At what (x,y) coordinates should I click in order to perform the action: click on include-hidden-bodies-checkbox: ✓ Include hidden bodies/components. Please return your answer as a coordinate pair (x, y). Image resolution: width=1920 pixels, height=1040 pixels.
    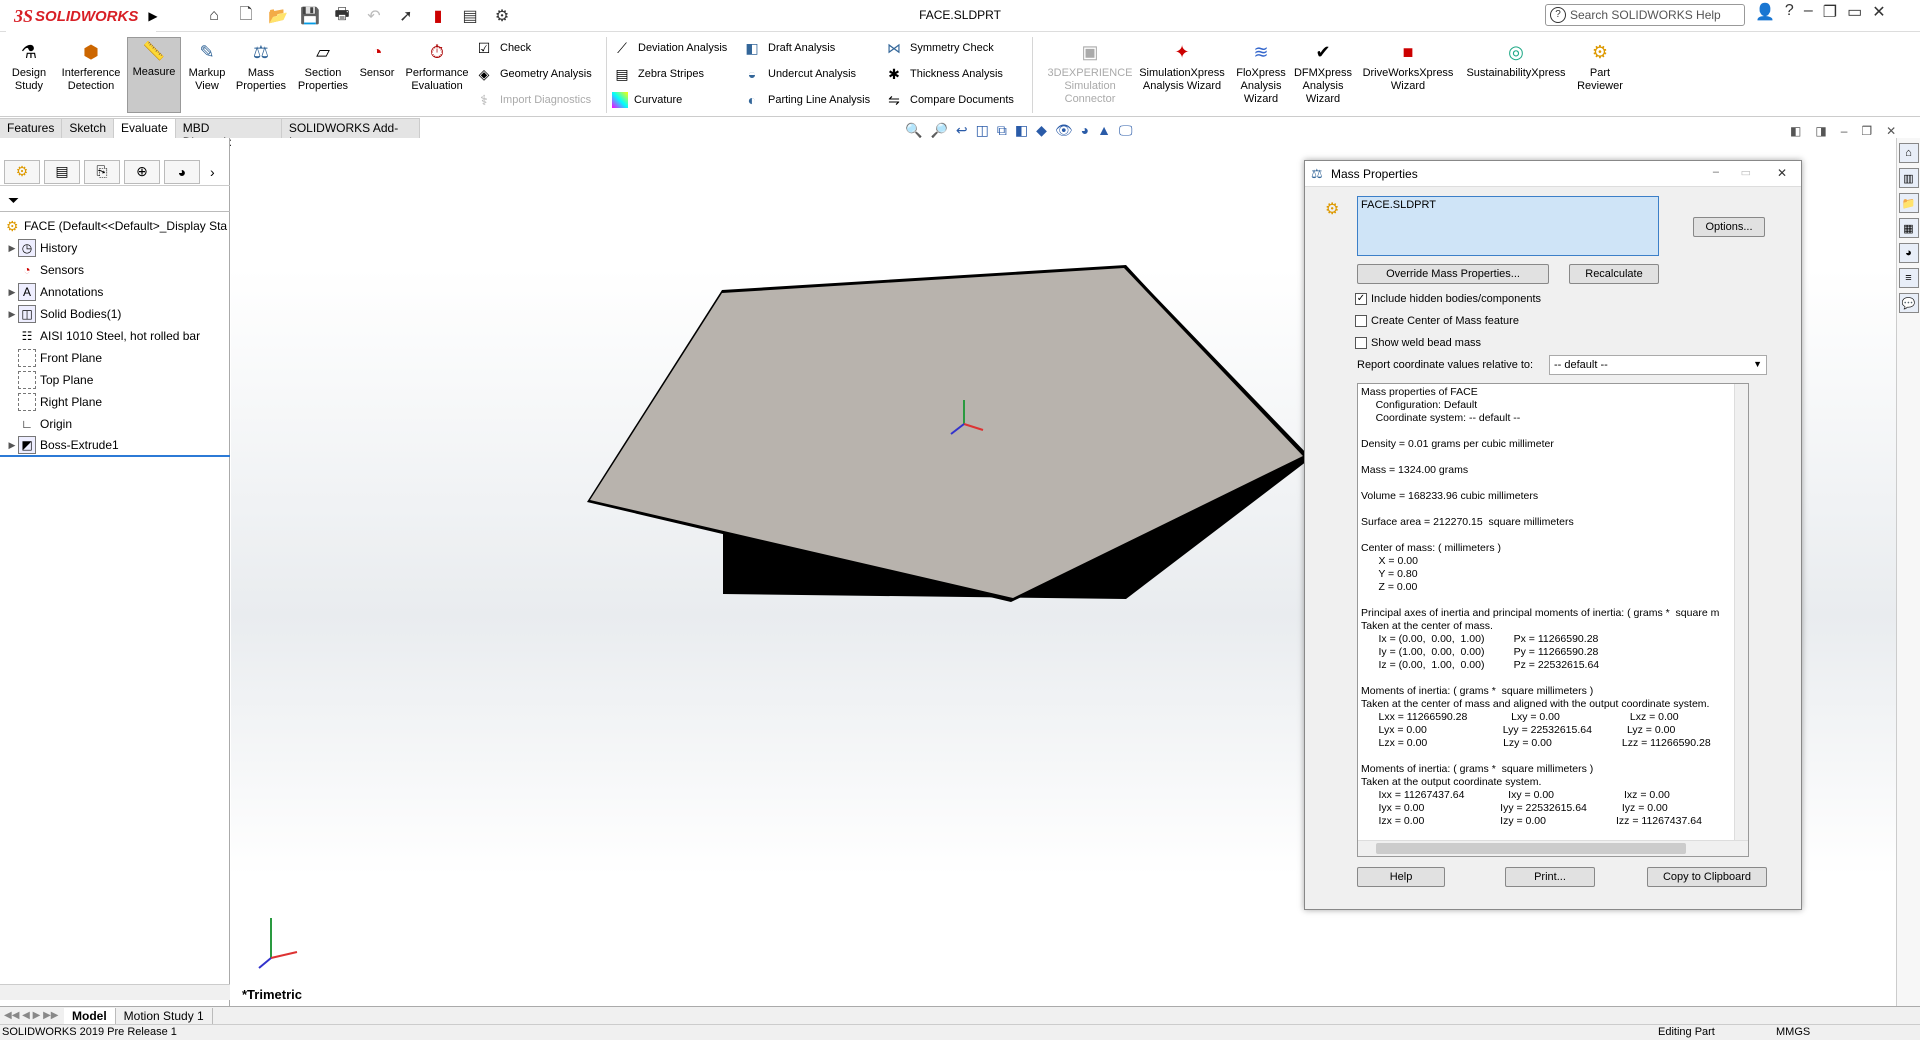
    Looking at the image, I should click on (1448, 299).